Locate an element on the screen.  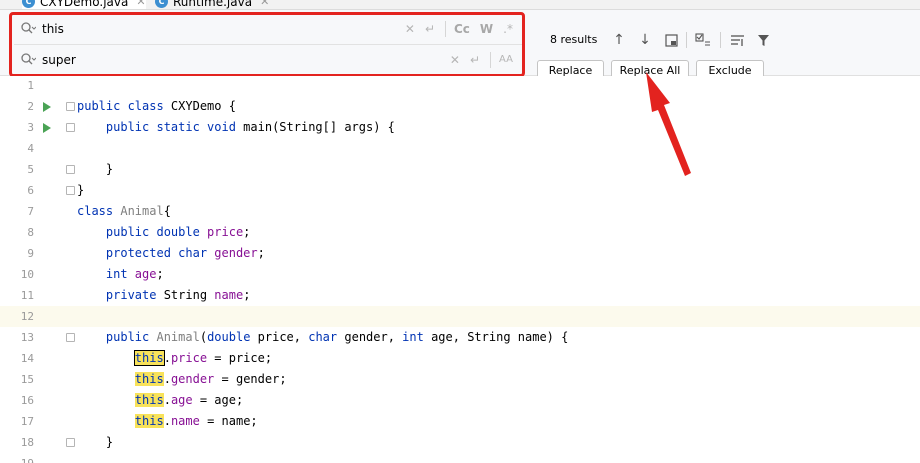
line-number: 5 is located at coordinates (30, 169).